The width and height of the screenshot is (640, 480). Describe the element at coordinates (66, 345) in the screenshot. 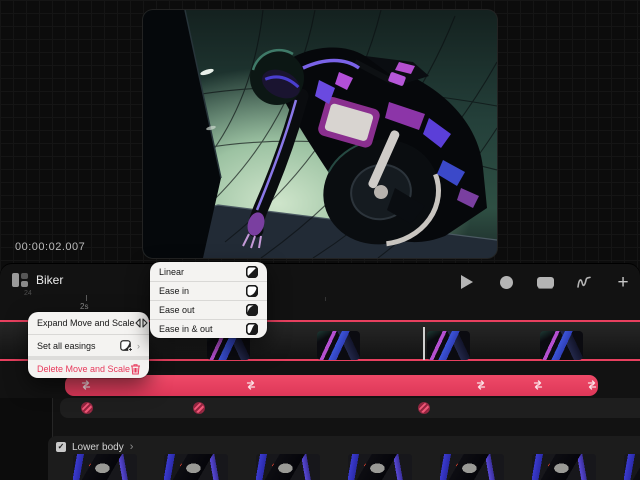

I see `menu-item-label: Set all easings` at that location.